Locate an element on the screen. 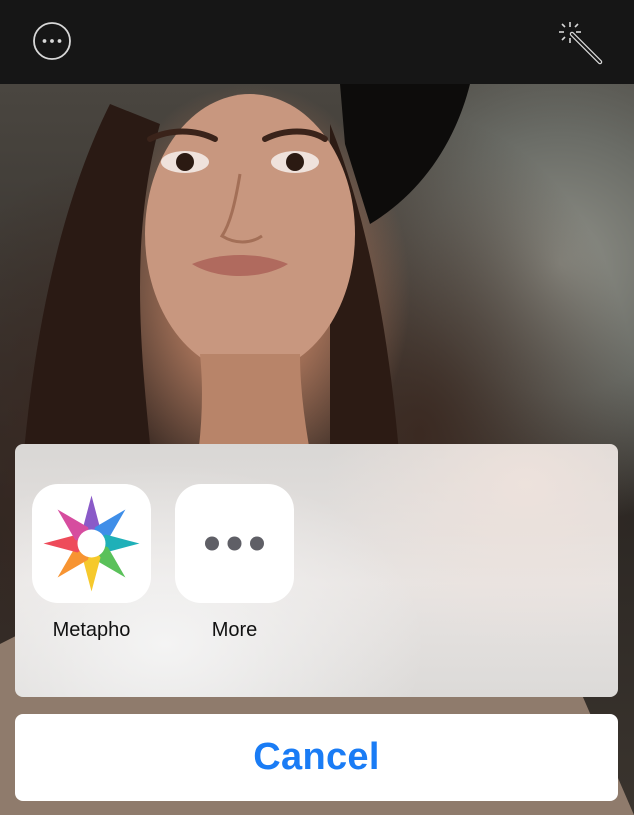 The height and width of the screenshot is (815, 634). more-dots-icon is located at coordinates (234, 543).